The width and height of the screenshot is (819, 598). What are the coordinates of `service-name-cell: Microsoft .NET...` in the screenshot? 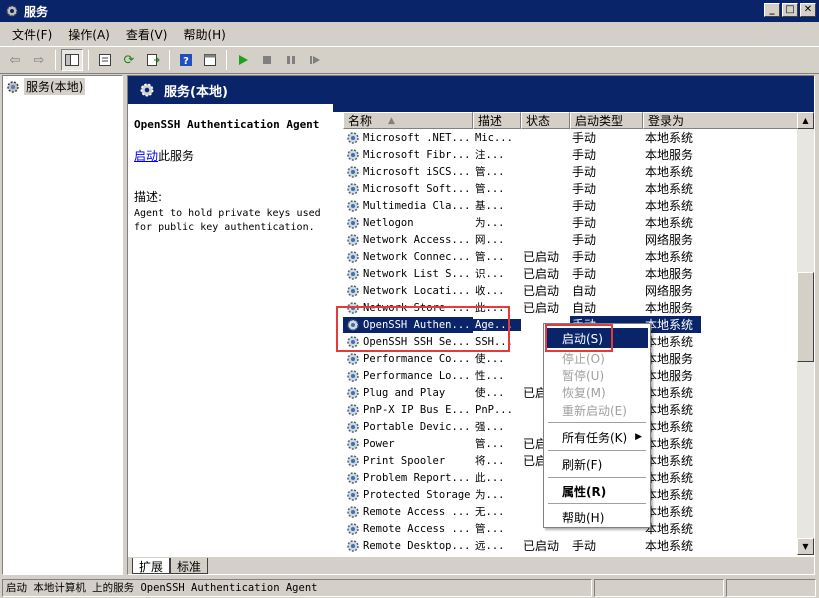 It's located at (408, 138).